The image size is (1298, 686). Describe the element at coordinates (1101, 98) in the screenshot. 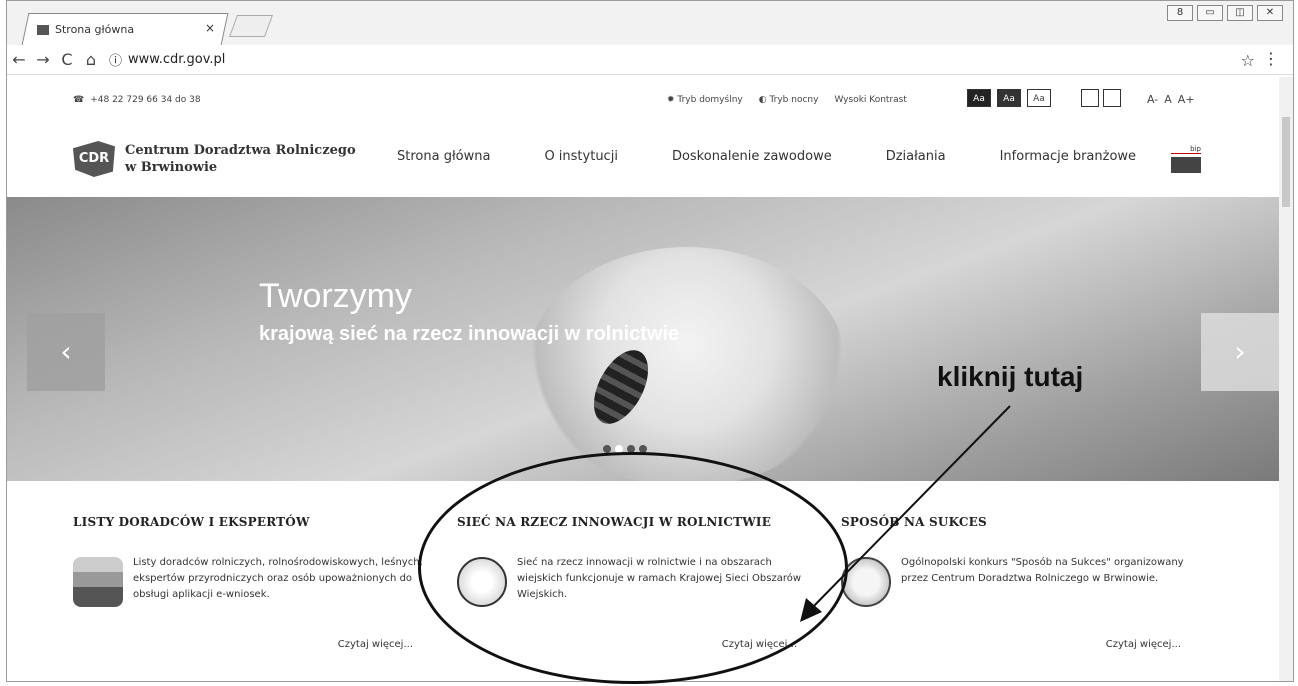

I see `layout-buttons` at that location.